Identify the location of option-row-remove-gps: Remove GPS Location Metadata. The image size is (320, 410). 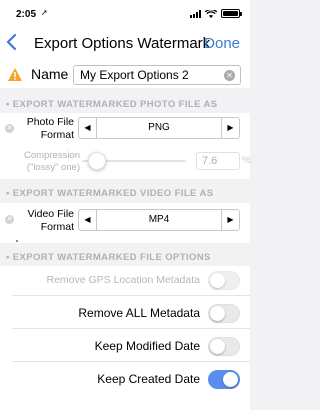
(125, 280).